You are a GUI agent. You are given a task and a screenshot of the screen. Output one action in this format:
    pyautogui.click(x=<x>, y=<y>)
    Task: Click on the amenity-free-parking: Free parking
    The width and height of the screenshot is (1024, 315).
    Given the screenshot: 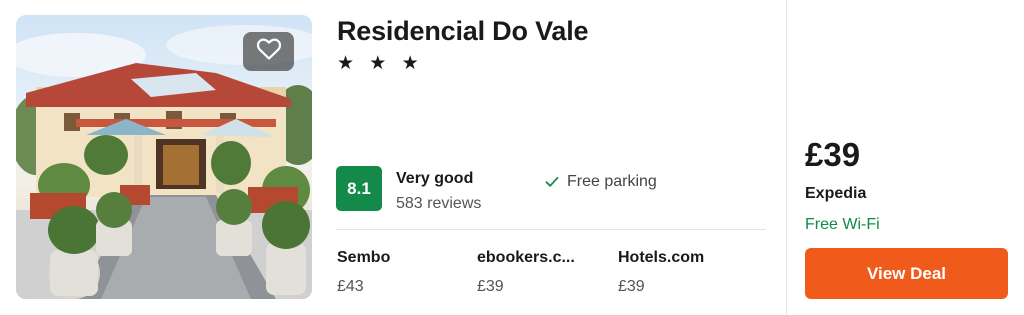 What is the action you would take?
    pyautogui.click(x=601, y=182)
    